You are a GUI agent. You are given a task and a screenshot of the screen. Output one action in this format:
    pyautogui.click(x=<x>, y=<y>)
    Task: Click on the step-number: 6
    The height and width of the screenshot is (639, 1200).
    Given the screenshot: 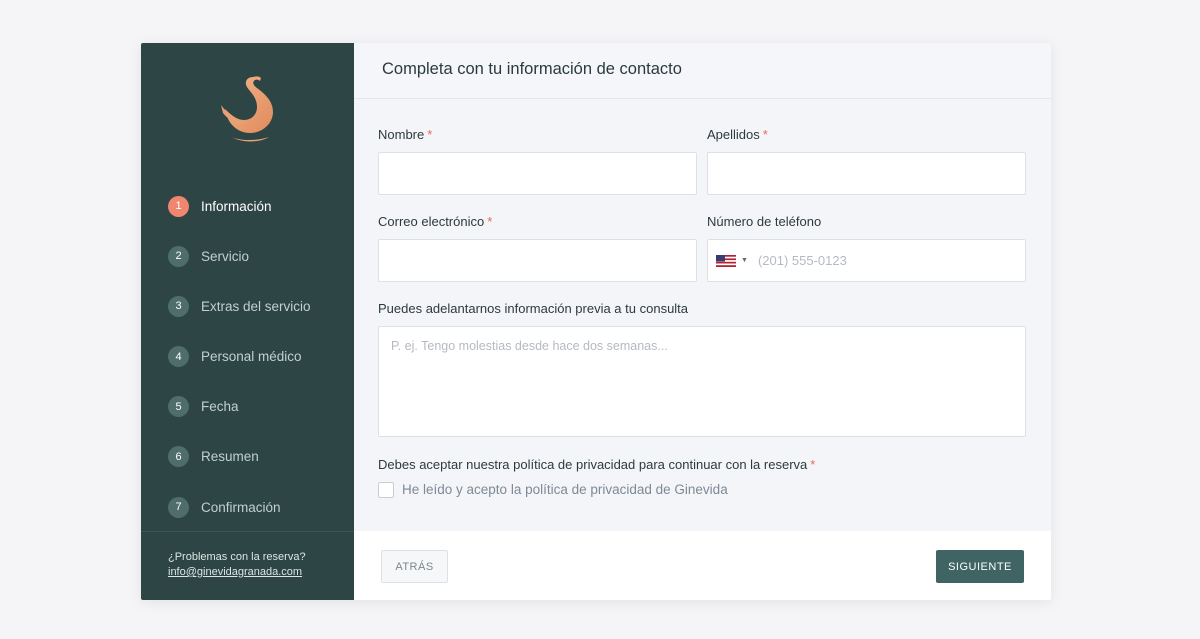 What is the action you would take?
    pyautogui.click(x=178, y=457)
    